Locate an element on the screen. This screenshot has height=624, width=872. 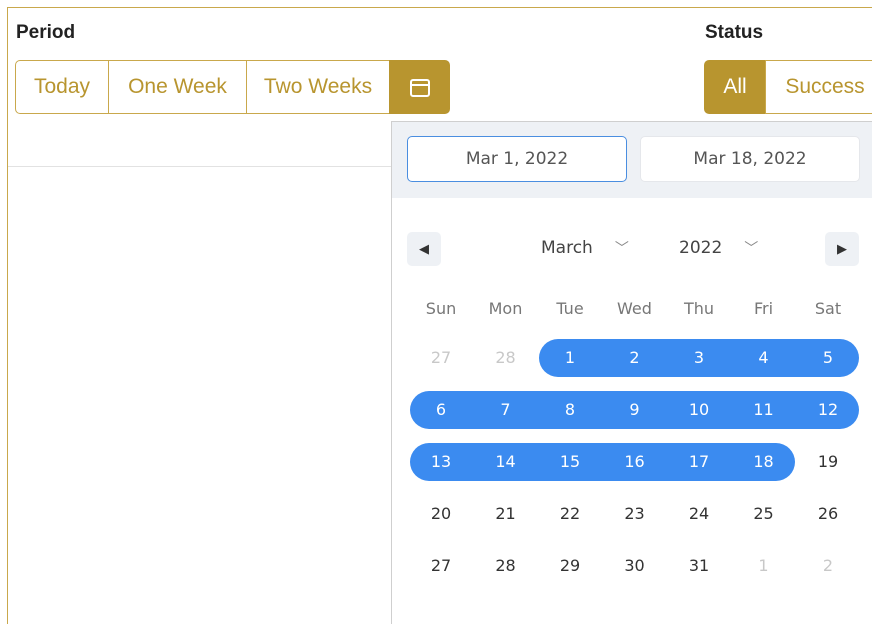
calendar-button is located at coordinates (419, 87).